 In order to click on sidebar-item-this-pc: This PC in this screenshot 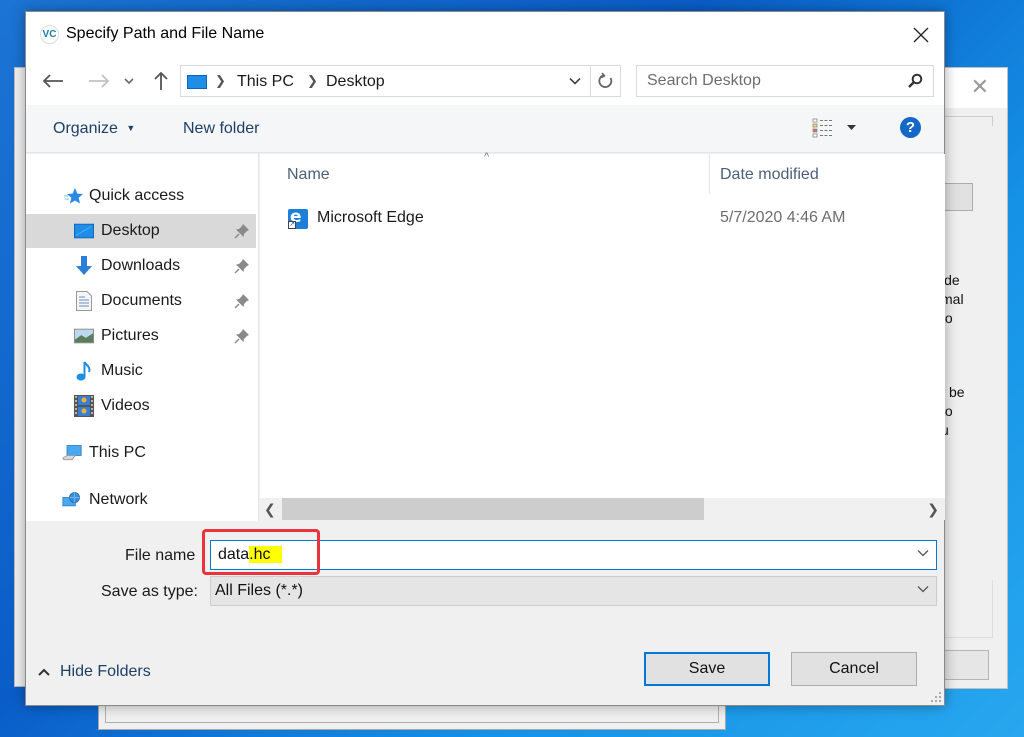, I will do `click(141, 453)`.